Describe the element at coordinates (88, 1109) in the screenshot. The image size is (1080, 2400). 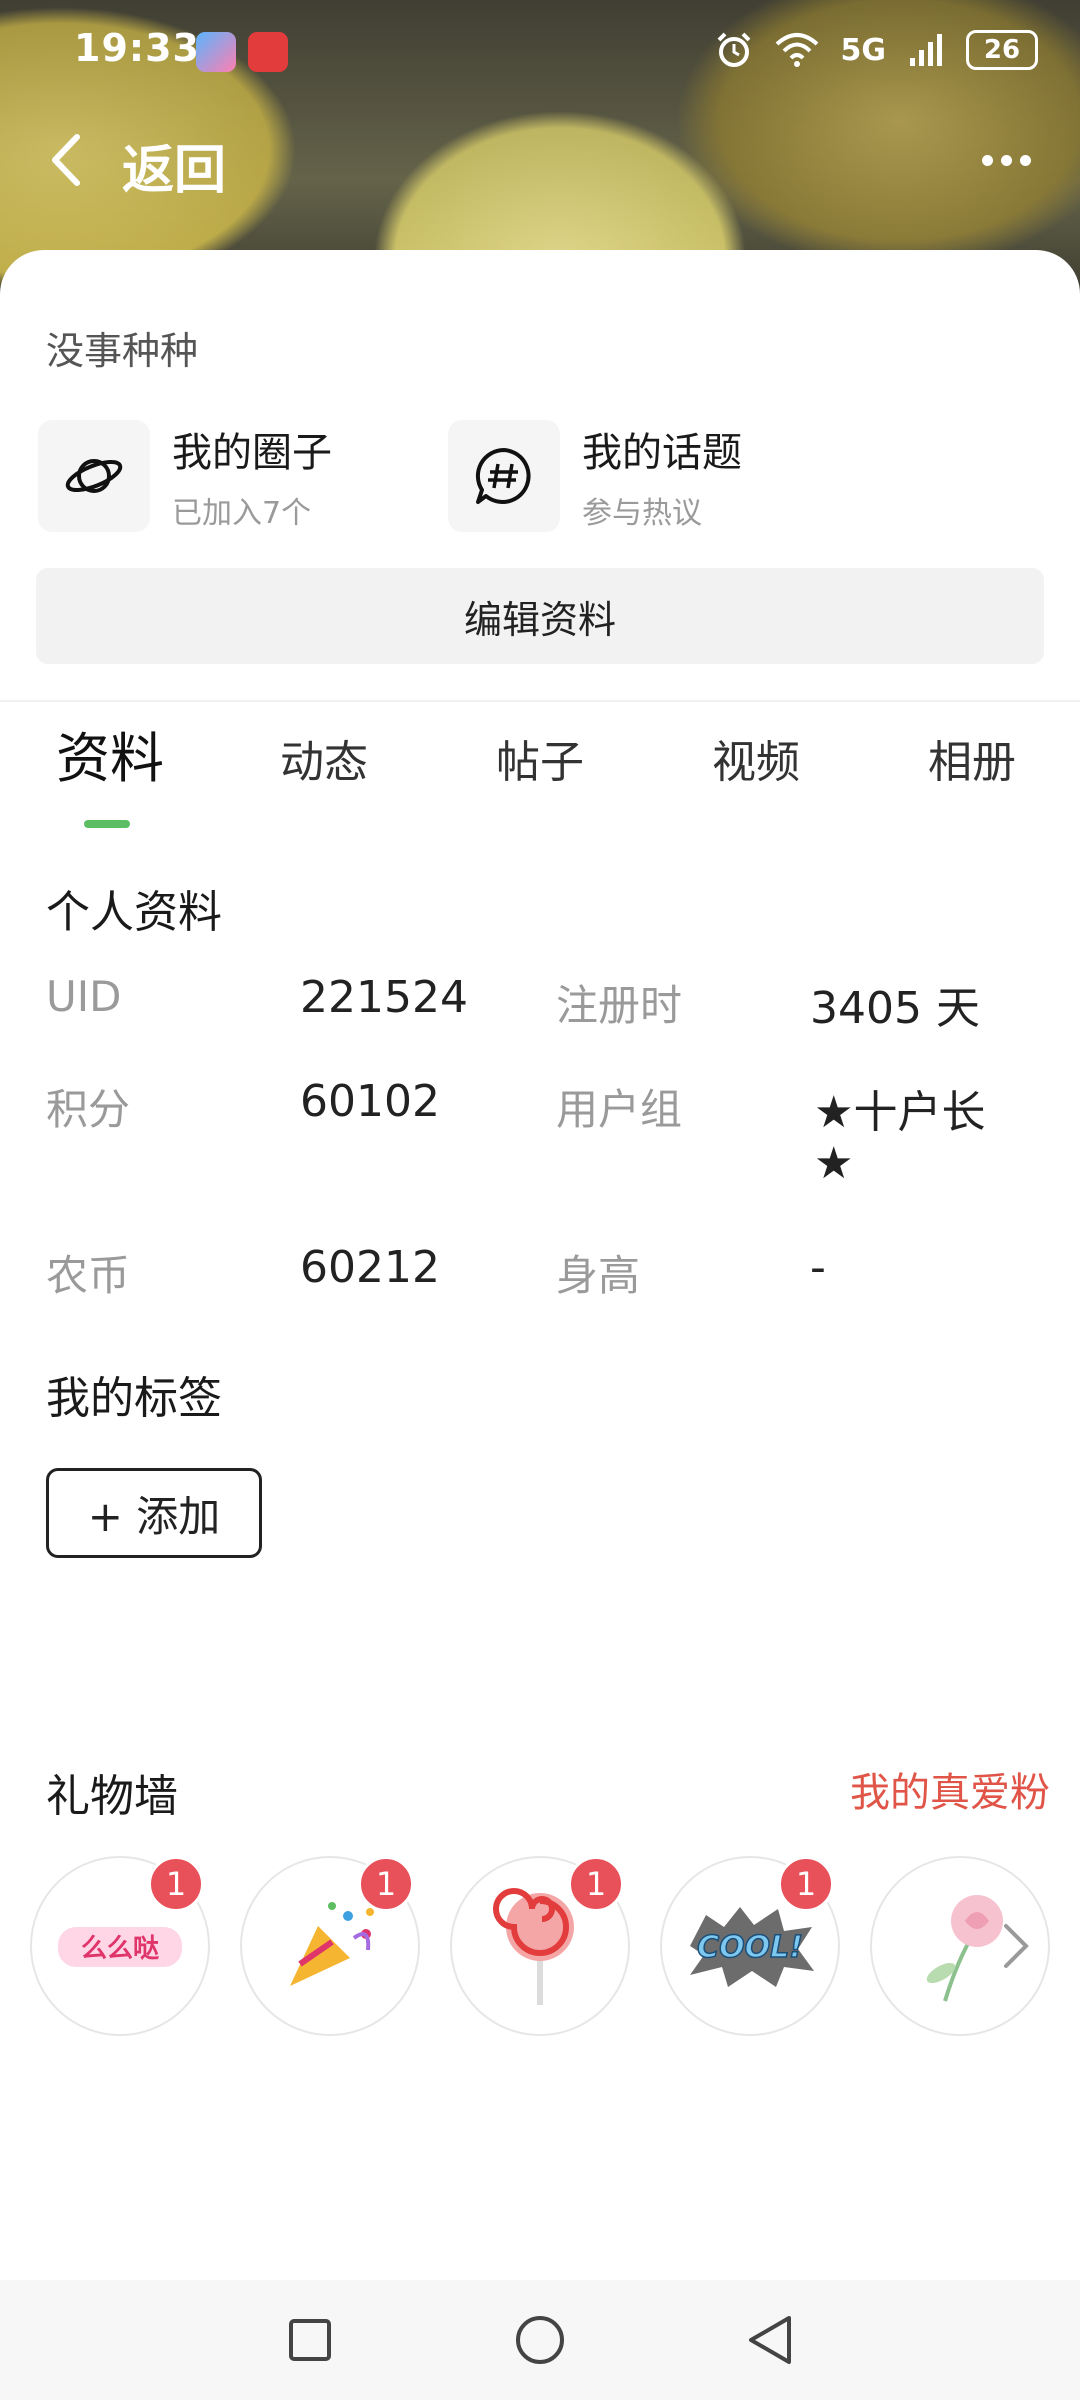
I see `points-label: 积分` at that location.